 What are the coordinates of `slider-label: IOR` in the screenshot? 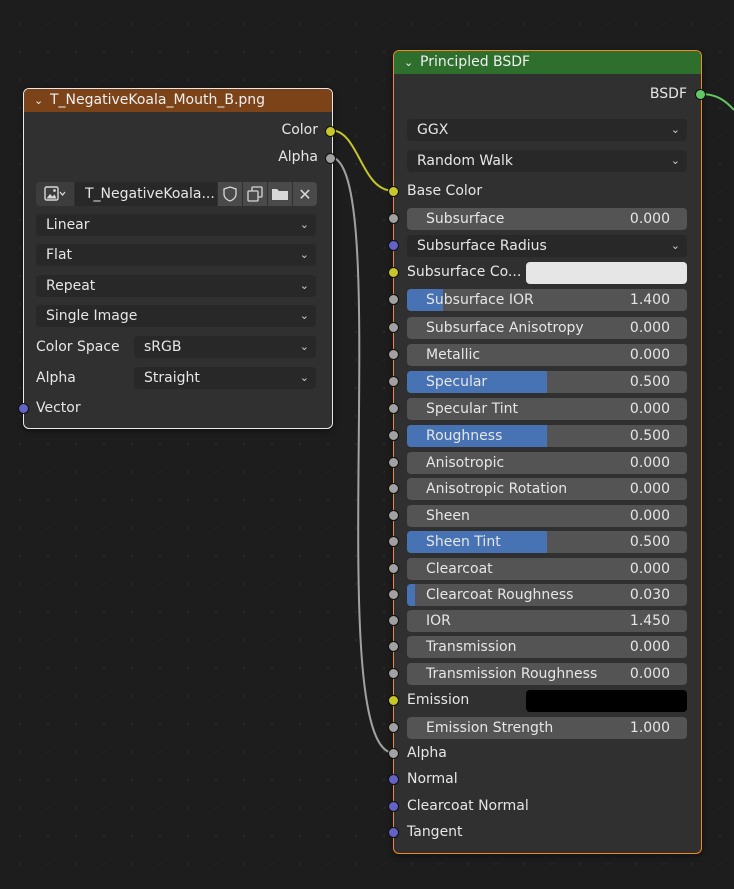 It's located at (438, 621).